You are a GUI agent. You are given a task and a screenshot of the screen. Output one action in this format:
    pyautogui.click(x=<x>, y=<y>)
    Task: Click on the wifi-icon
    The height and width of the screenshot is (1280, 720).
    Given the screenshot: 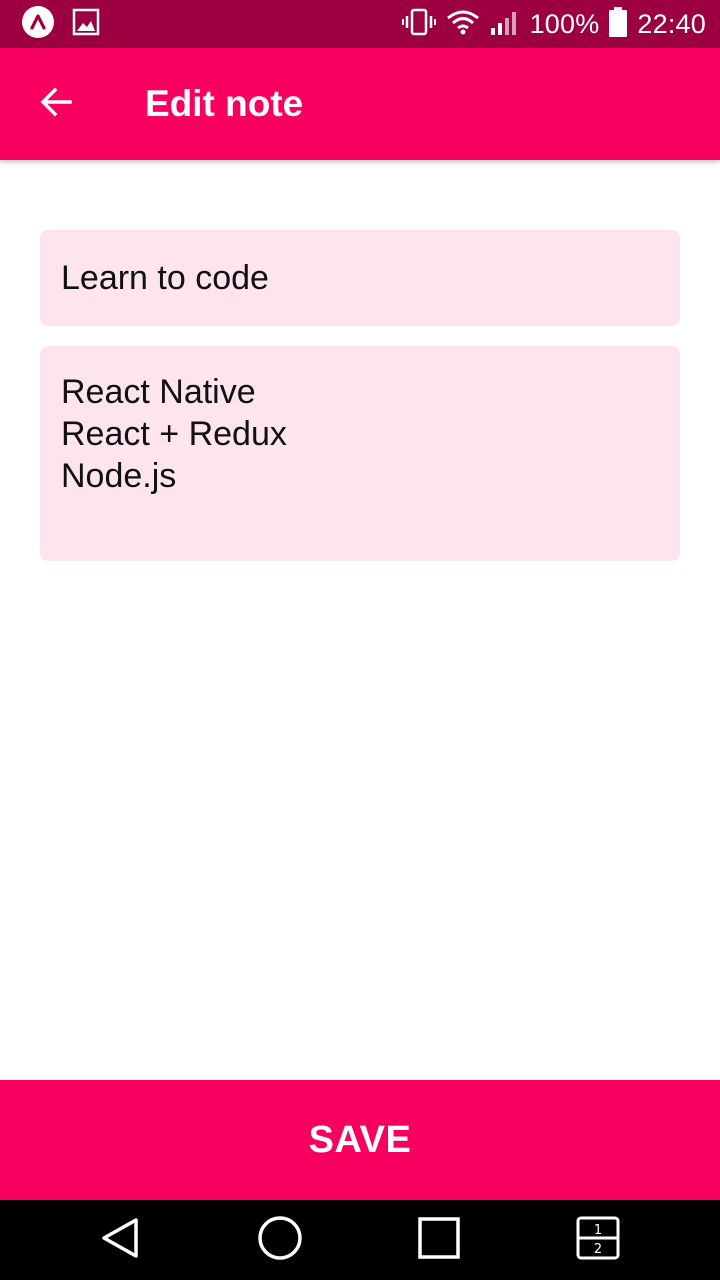 What is the action you would take?
    pyautogui.click(x=463, y=24)
    